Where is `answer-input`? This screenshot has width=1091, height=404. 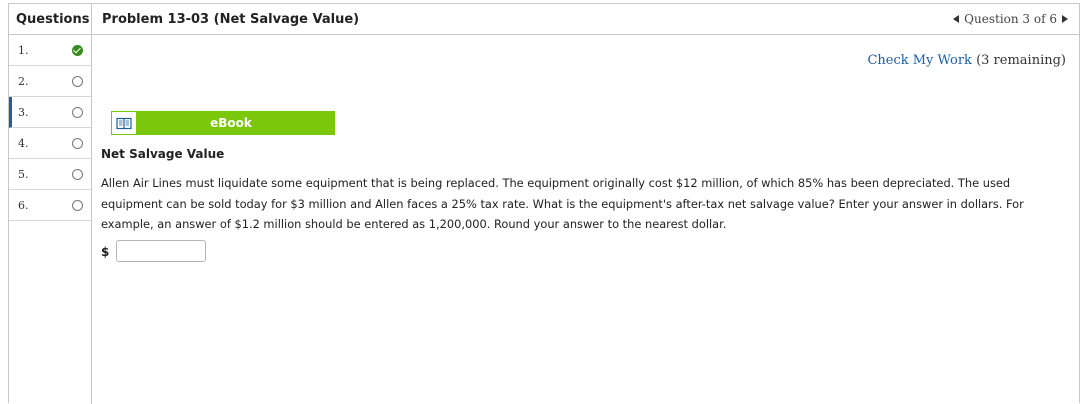 answer-input is located at coordinates (161, 251).